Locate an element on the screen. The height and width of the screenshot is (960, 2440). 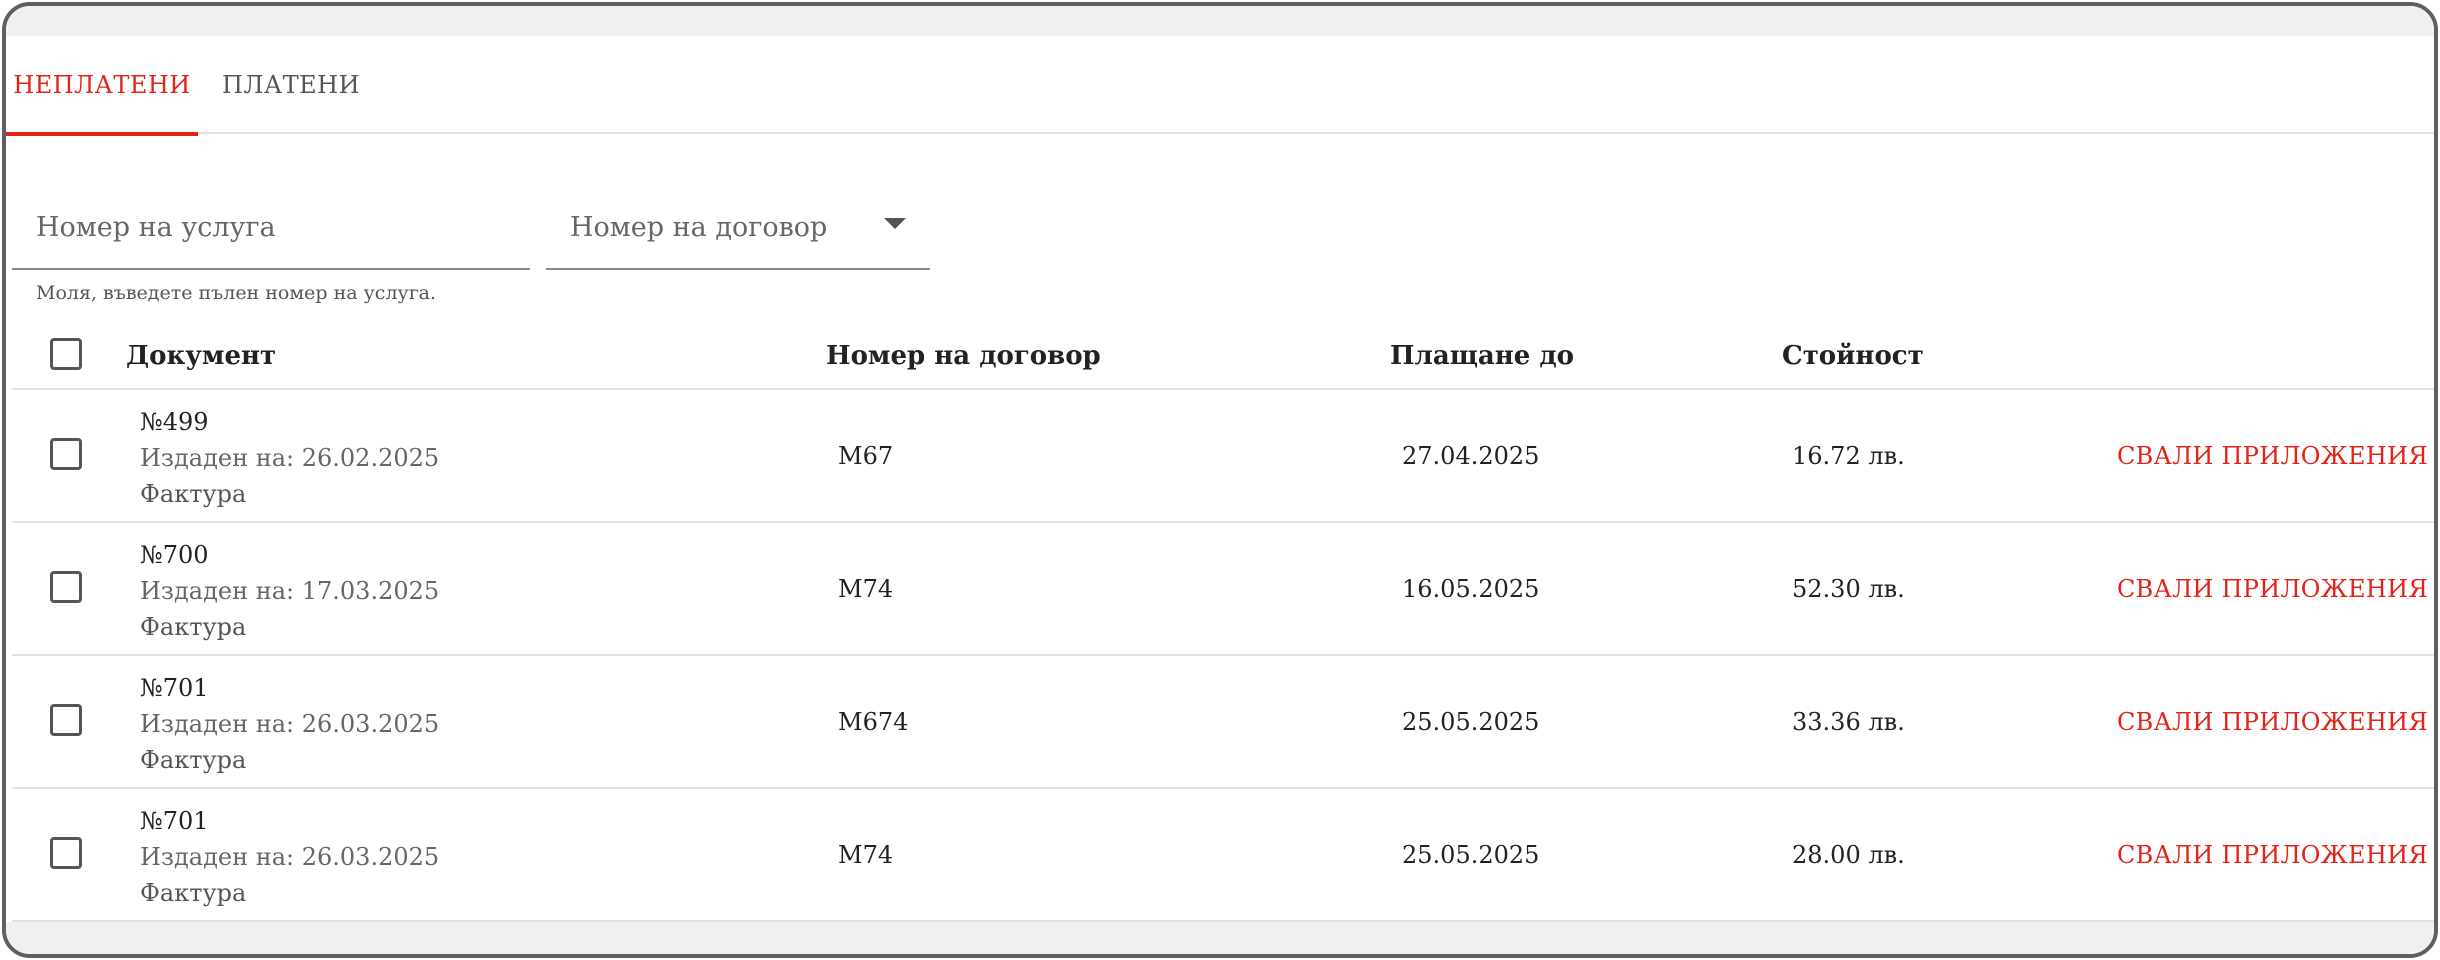
contract-cell: M67 is located at coordinates (866, 455).